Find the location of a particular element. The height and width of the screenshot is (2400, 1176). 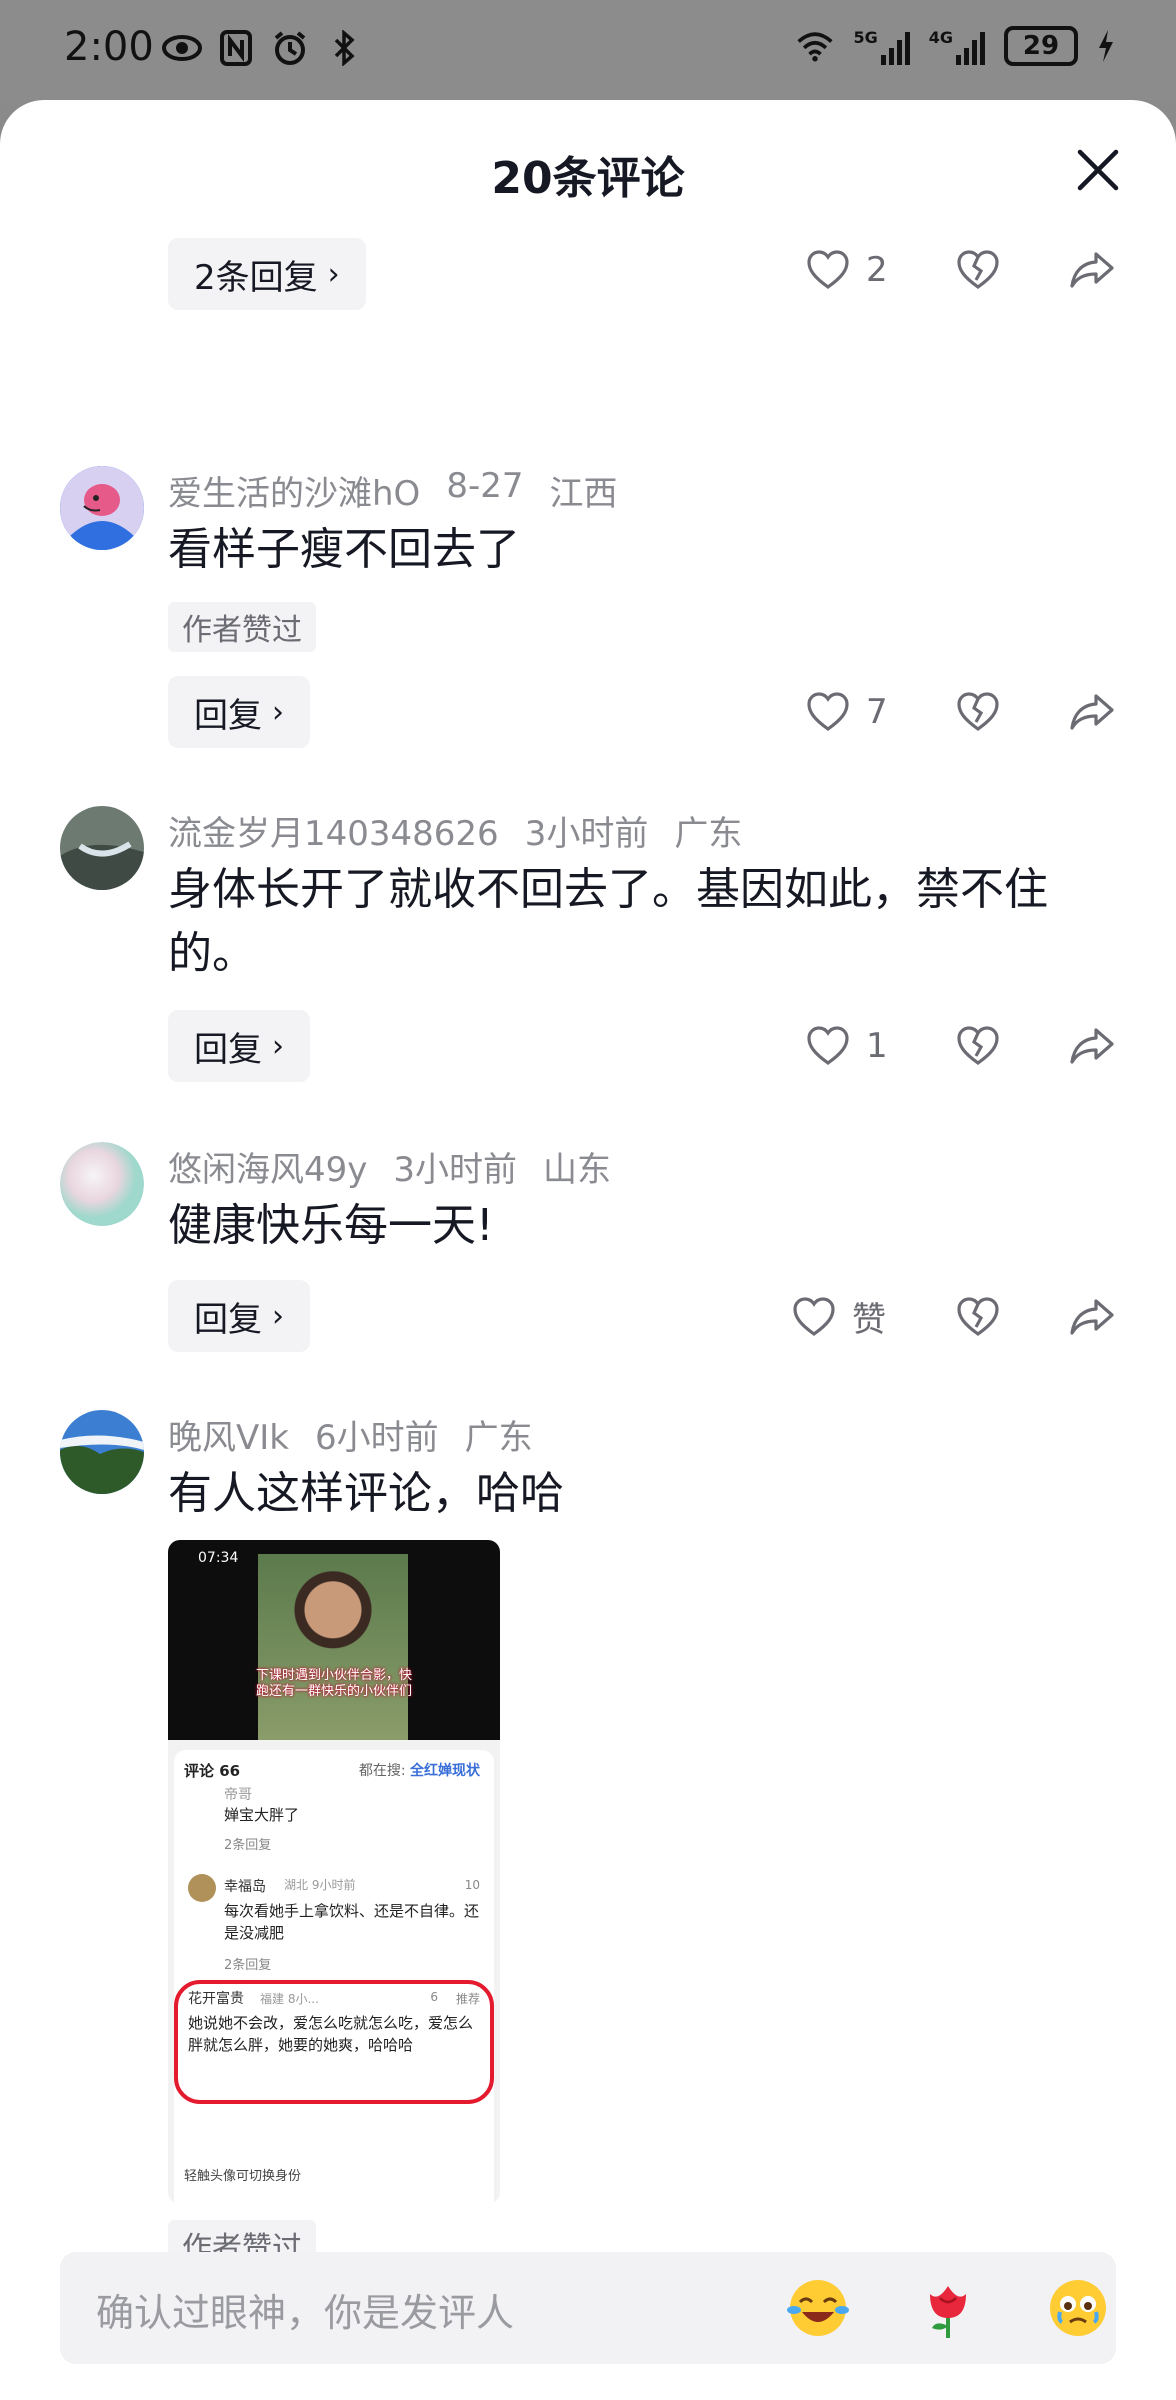

embed-c1-replies: 2条回复 is located at coordinates (248, 1845).